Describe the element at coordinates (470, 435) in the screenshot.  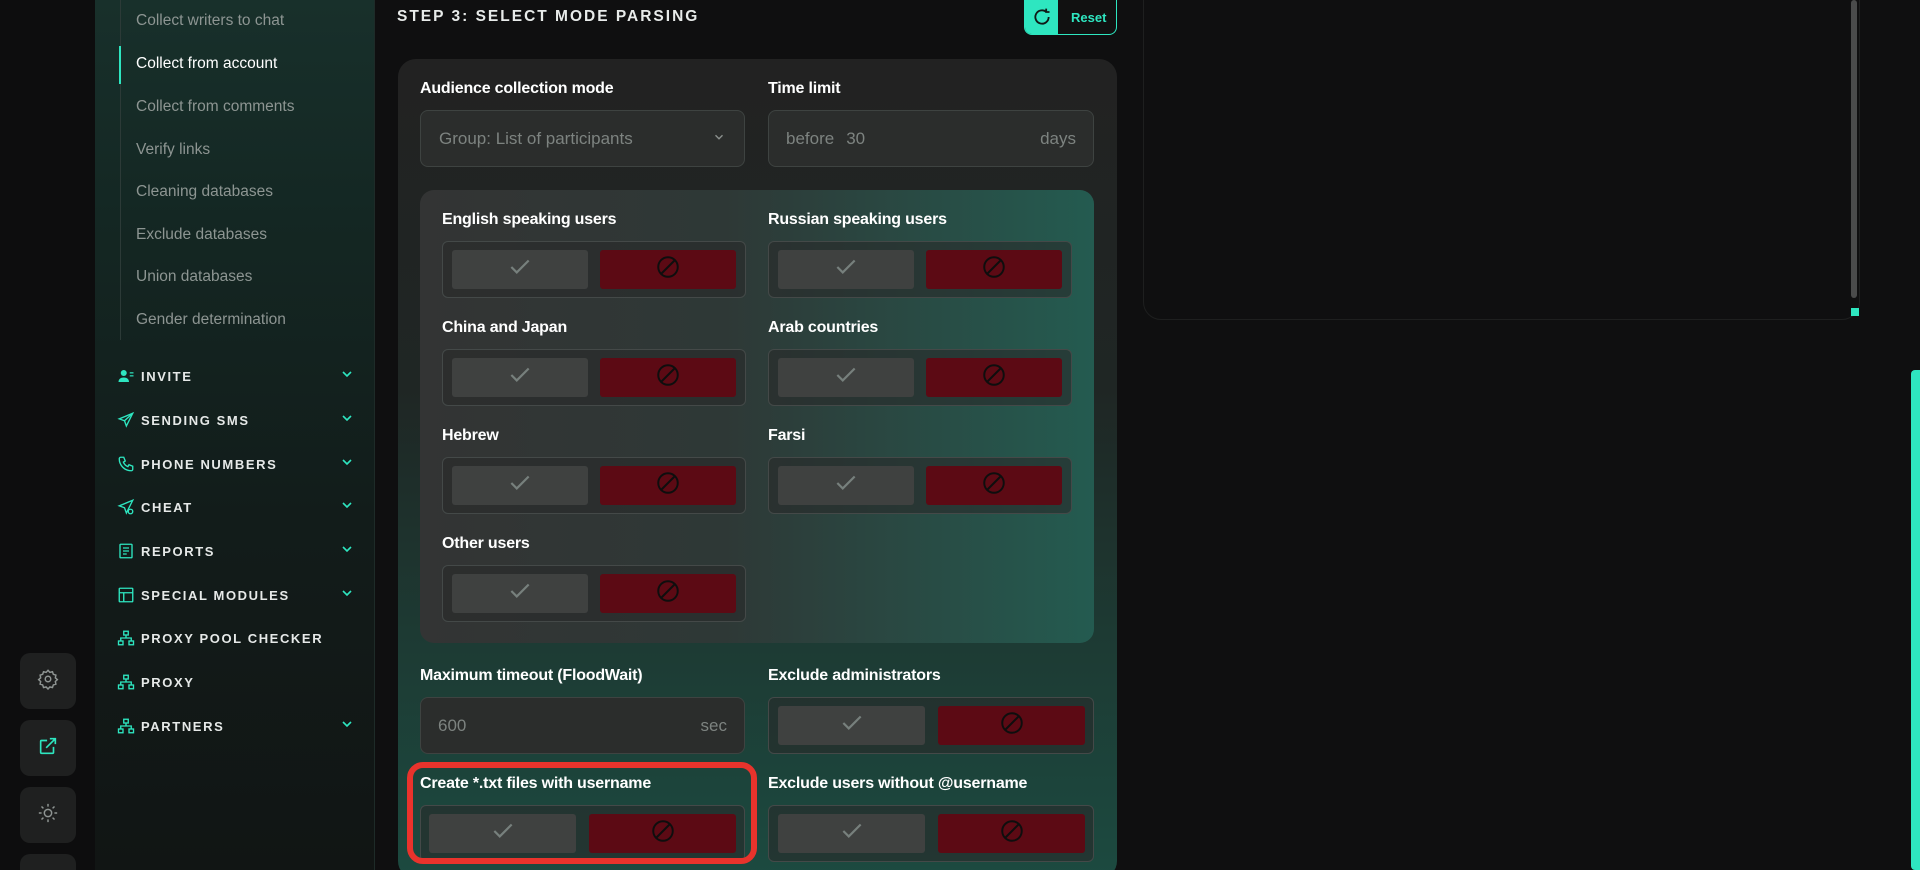
I see `hebrew-label: Hebrew` at that location.